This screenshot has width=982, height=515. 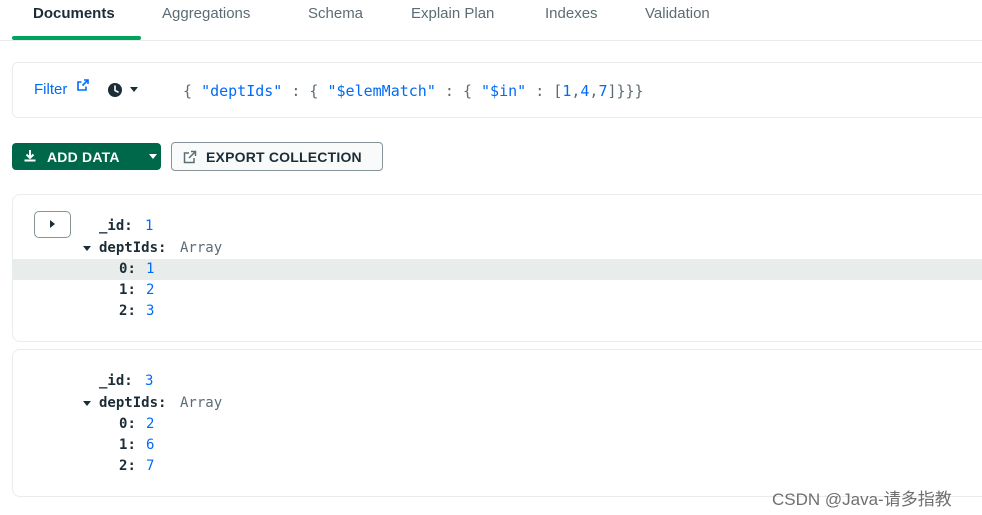 I want to click on field-value: 3, so click(x=149, y=381).